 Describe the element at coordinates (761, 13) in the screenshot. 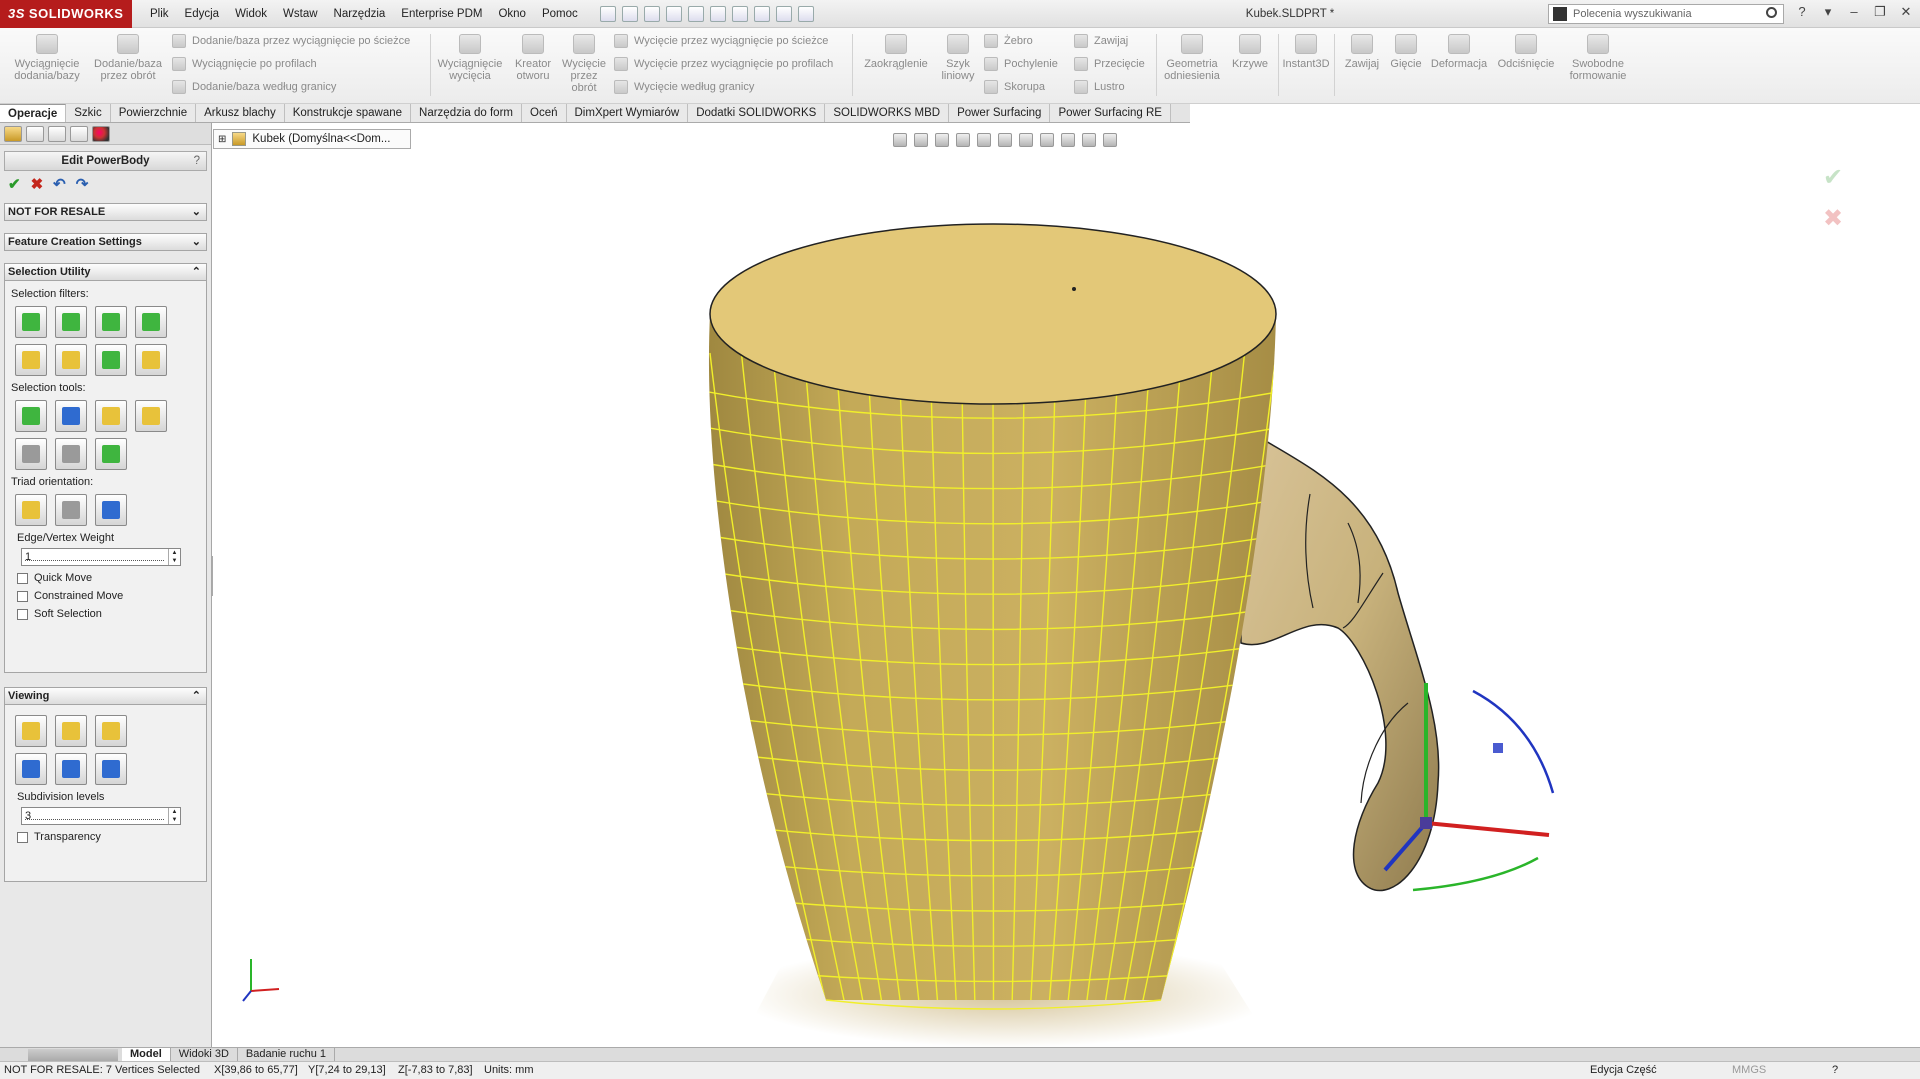

I see `rebuild-icon` at that location.